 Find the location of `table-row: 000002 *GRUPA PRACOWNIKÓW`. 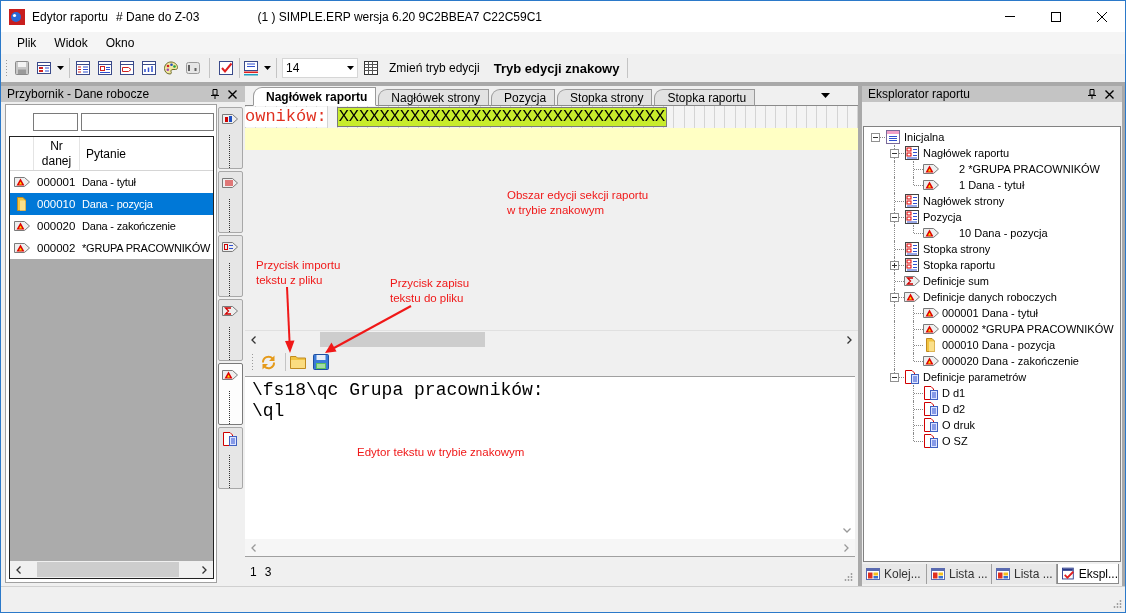

table-row: 000002 *GRUPA PRACOWNIKÓW is located at coordinates (111, 248).